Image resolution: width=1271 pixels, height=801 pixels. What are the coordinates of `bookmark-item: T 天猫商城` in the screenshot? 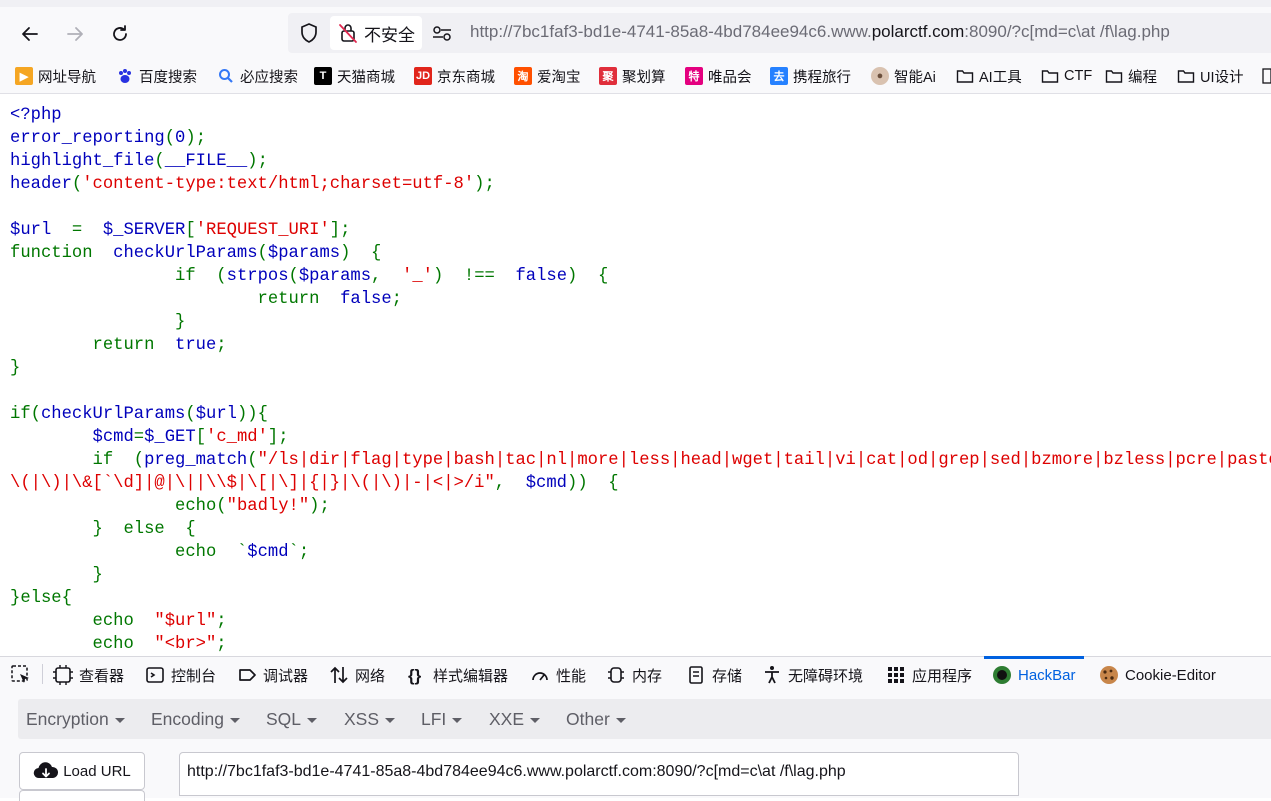 It's located at (354, 76).